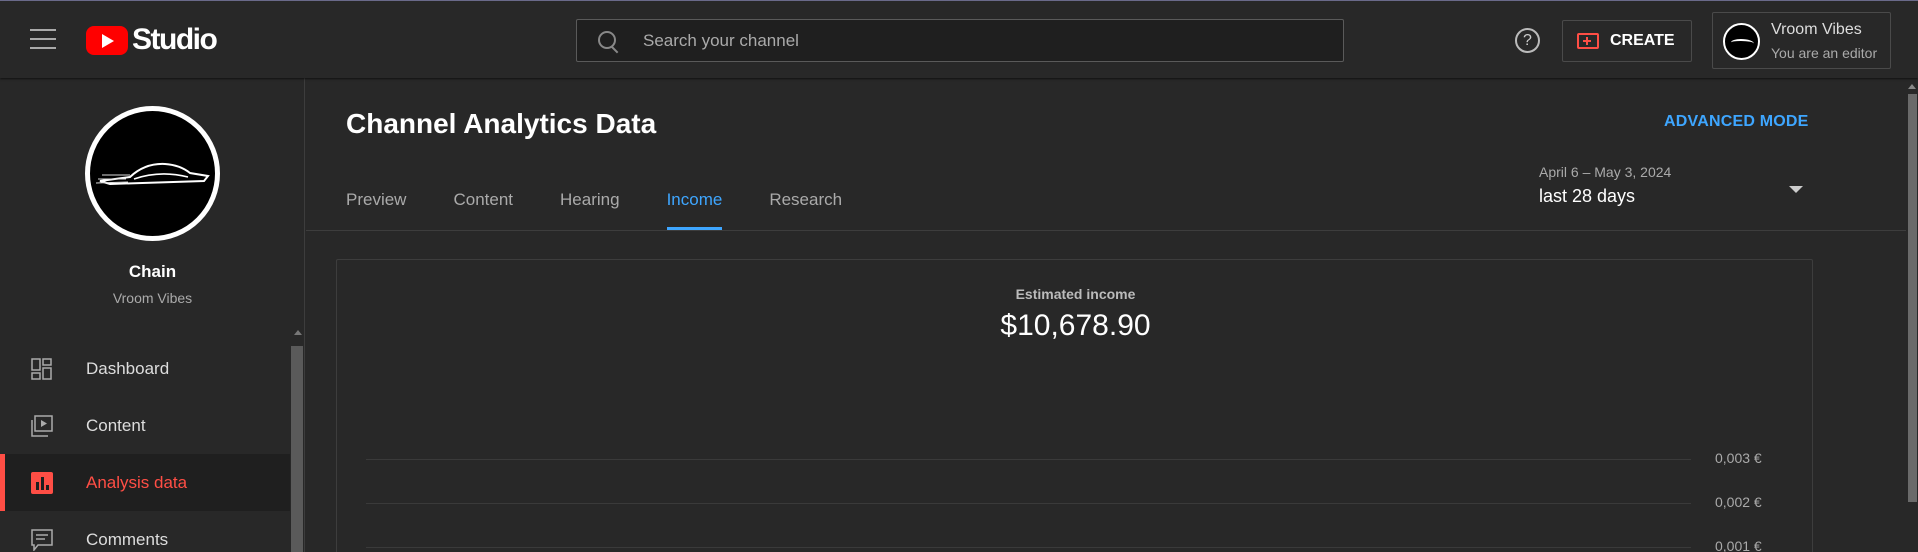 Image resolution: width=1918 pixels, height=552 pixels. I want to click on account-switcher: Vroom Vibes You are an editor, so click(1801, 40).